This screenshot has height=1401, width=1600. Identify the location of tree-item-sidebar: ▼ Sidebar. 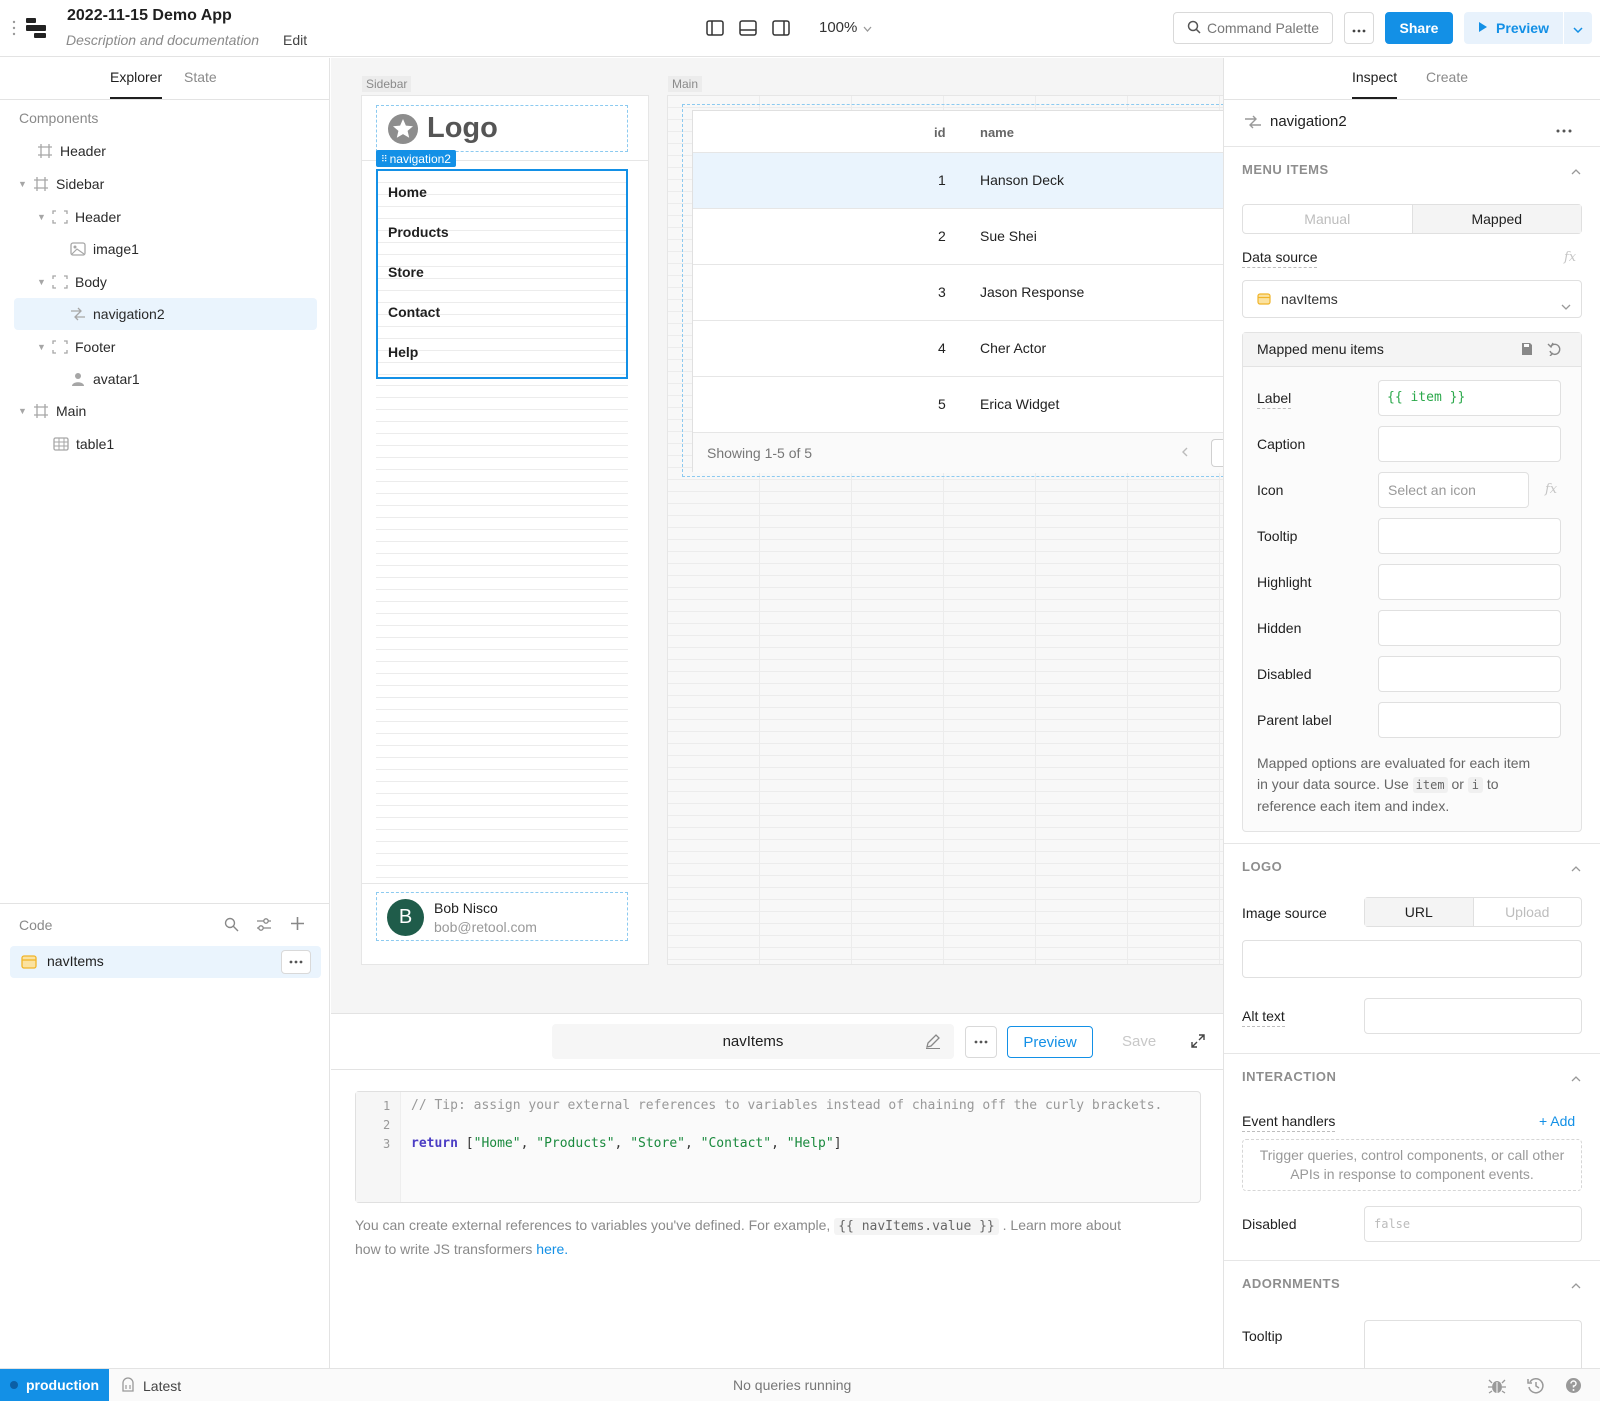
(61, 184).